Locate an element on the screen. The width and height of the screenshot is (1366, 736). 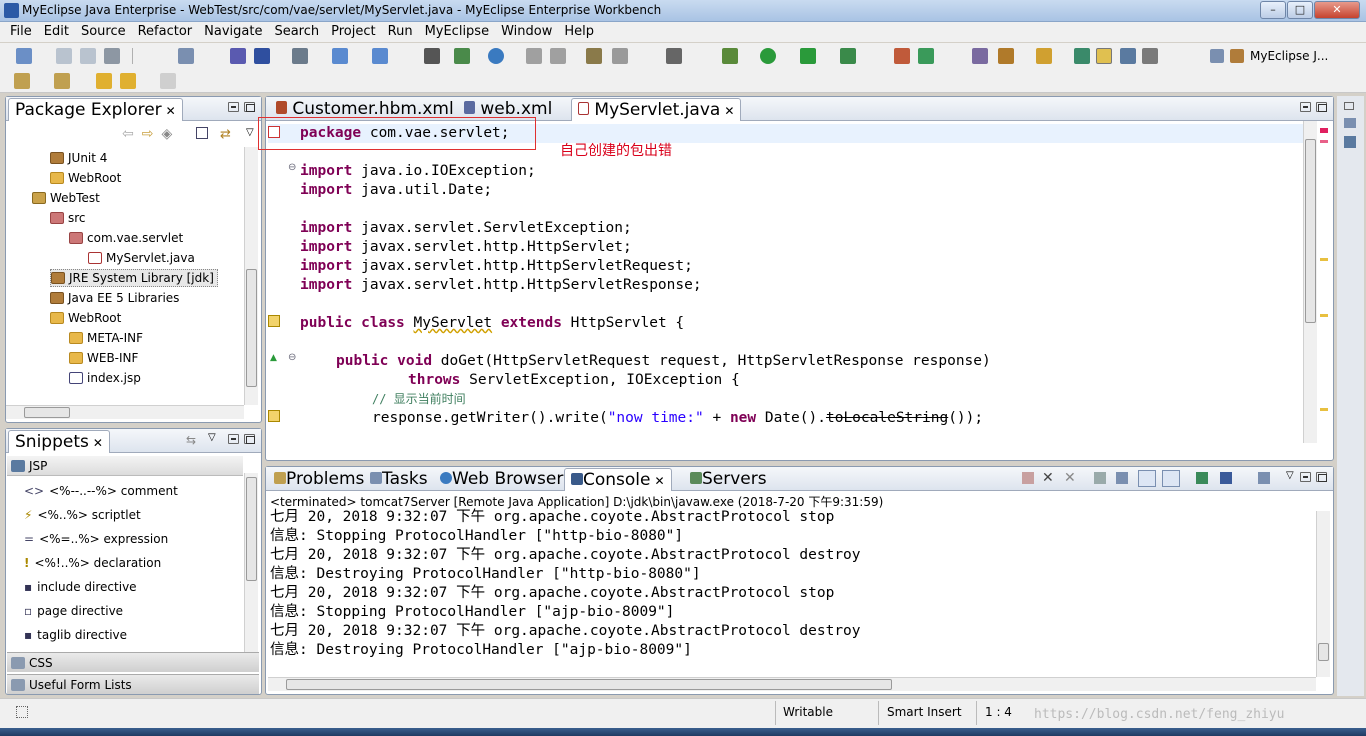
code-line-3: import java.io.IOException; is located at coordinates (418, 171).